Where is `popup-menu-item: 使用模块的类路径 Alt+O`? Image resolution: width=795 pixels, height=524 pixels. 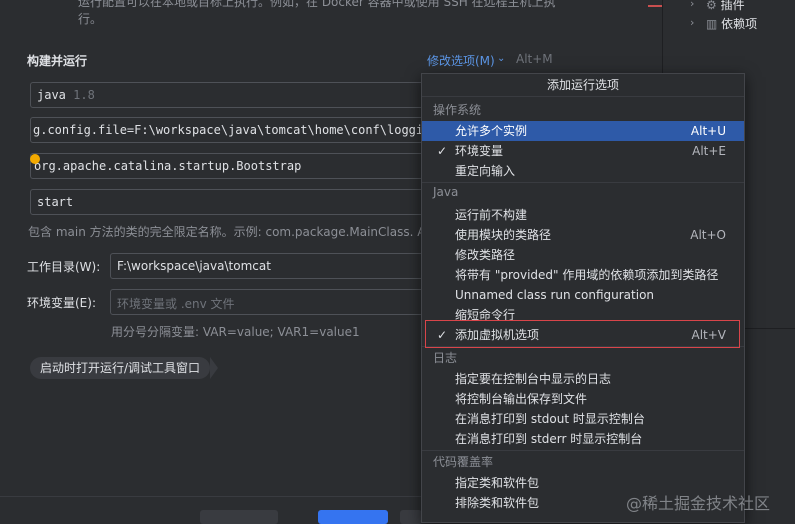
popup-menu-item: 使用模块的类路径 Alt+O is located at coordinates (583, 235).